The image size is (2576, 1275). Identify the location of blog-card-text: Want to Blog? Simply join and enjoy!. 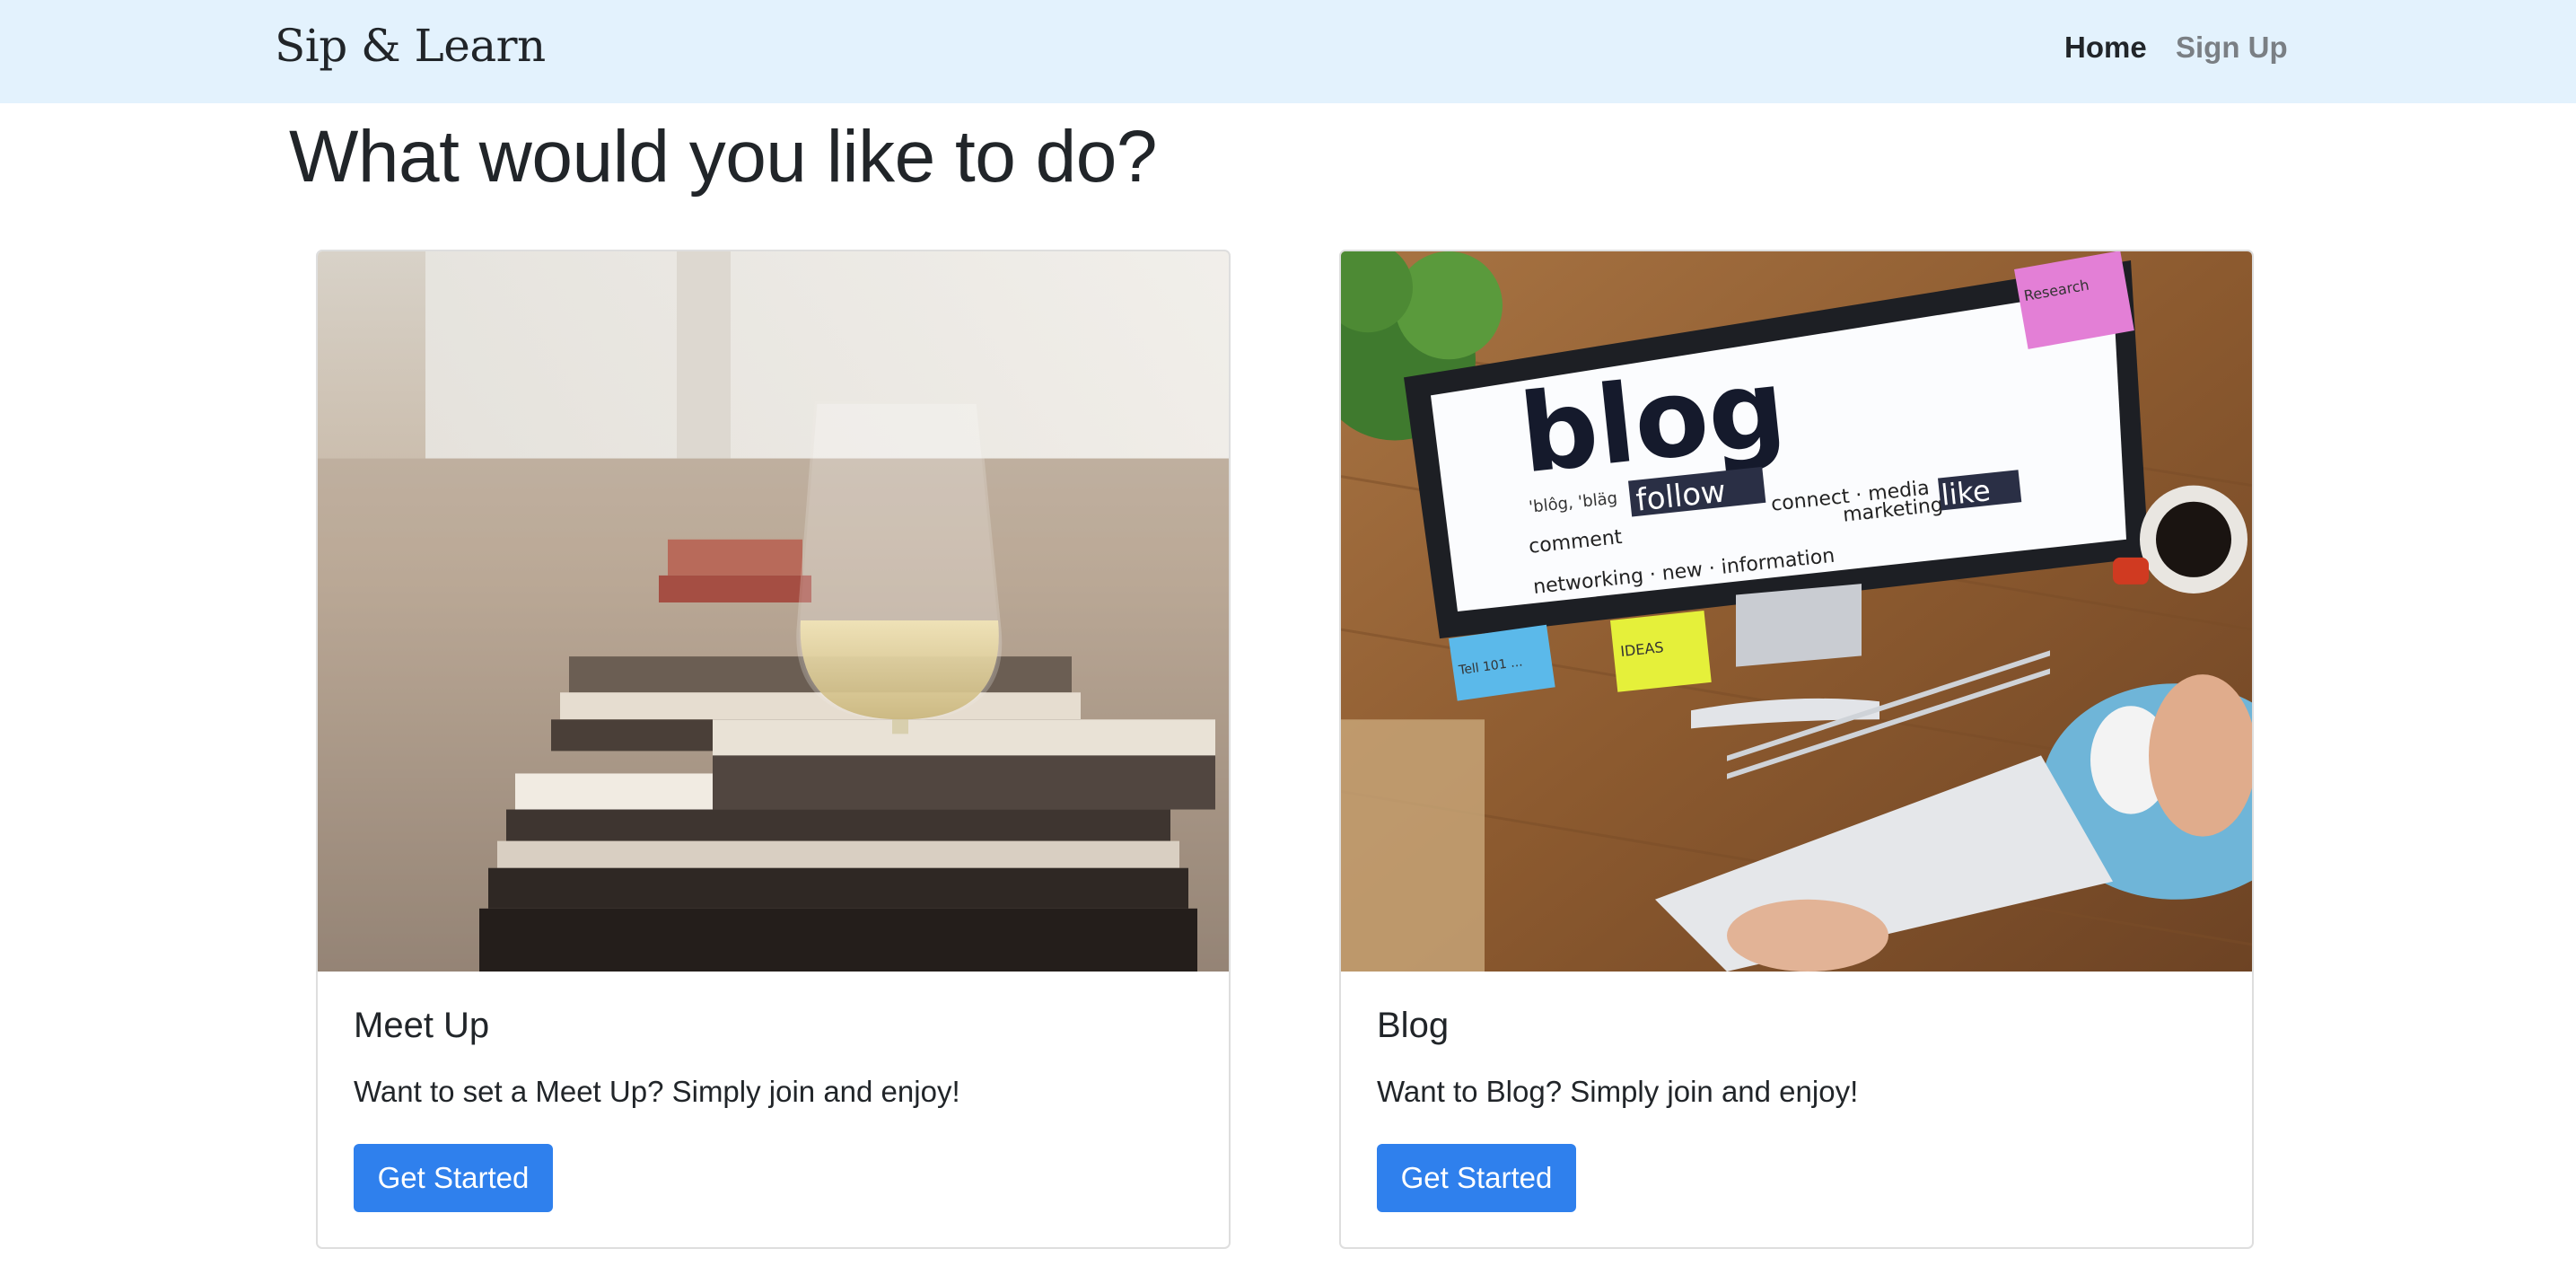
(1618, 1092).